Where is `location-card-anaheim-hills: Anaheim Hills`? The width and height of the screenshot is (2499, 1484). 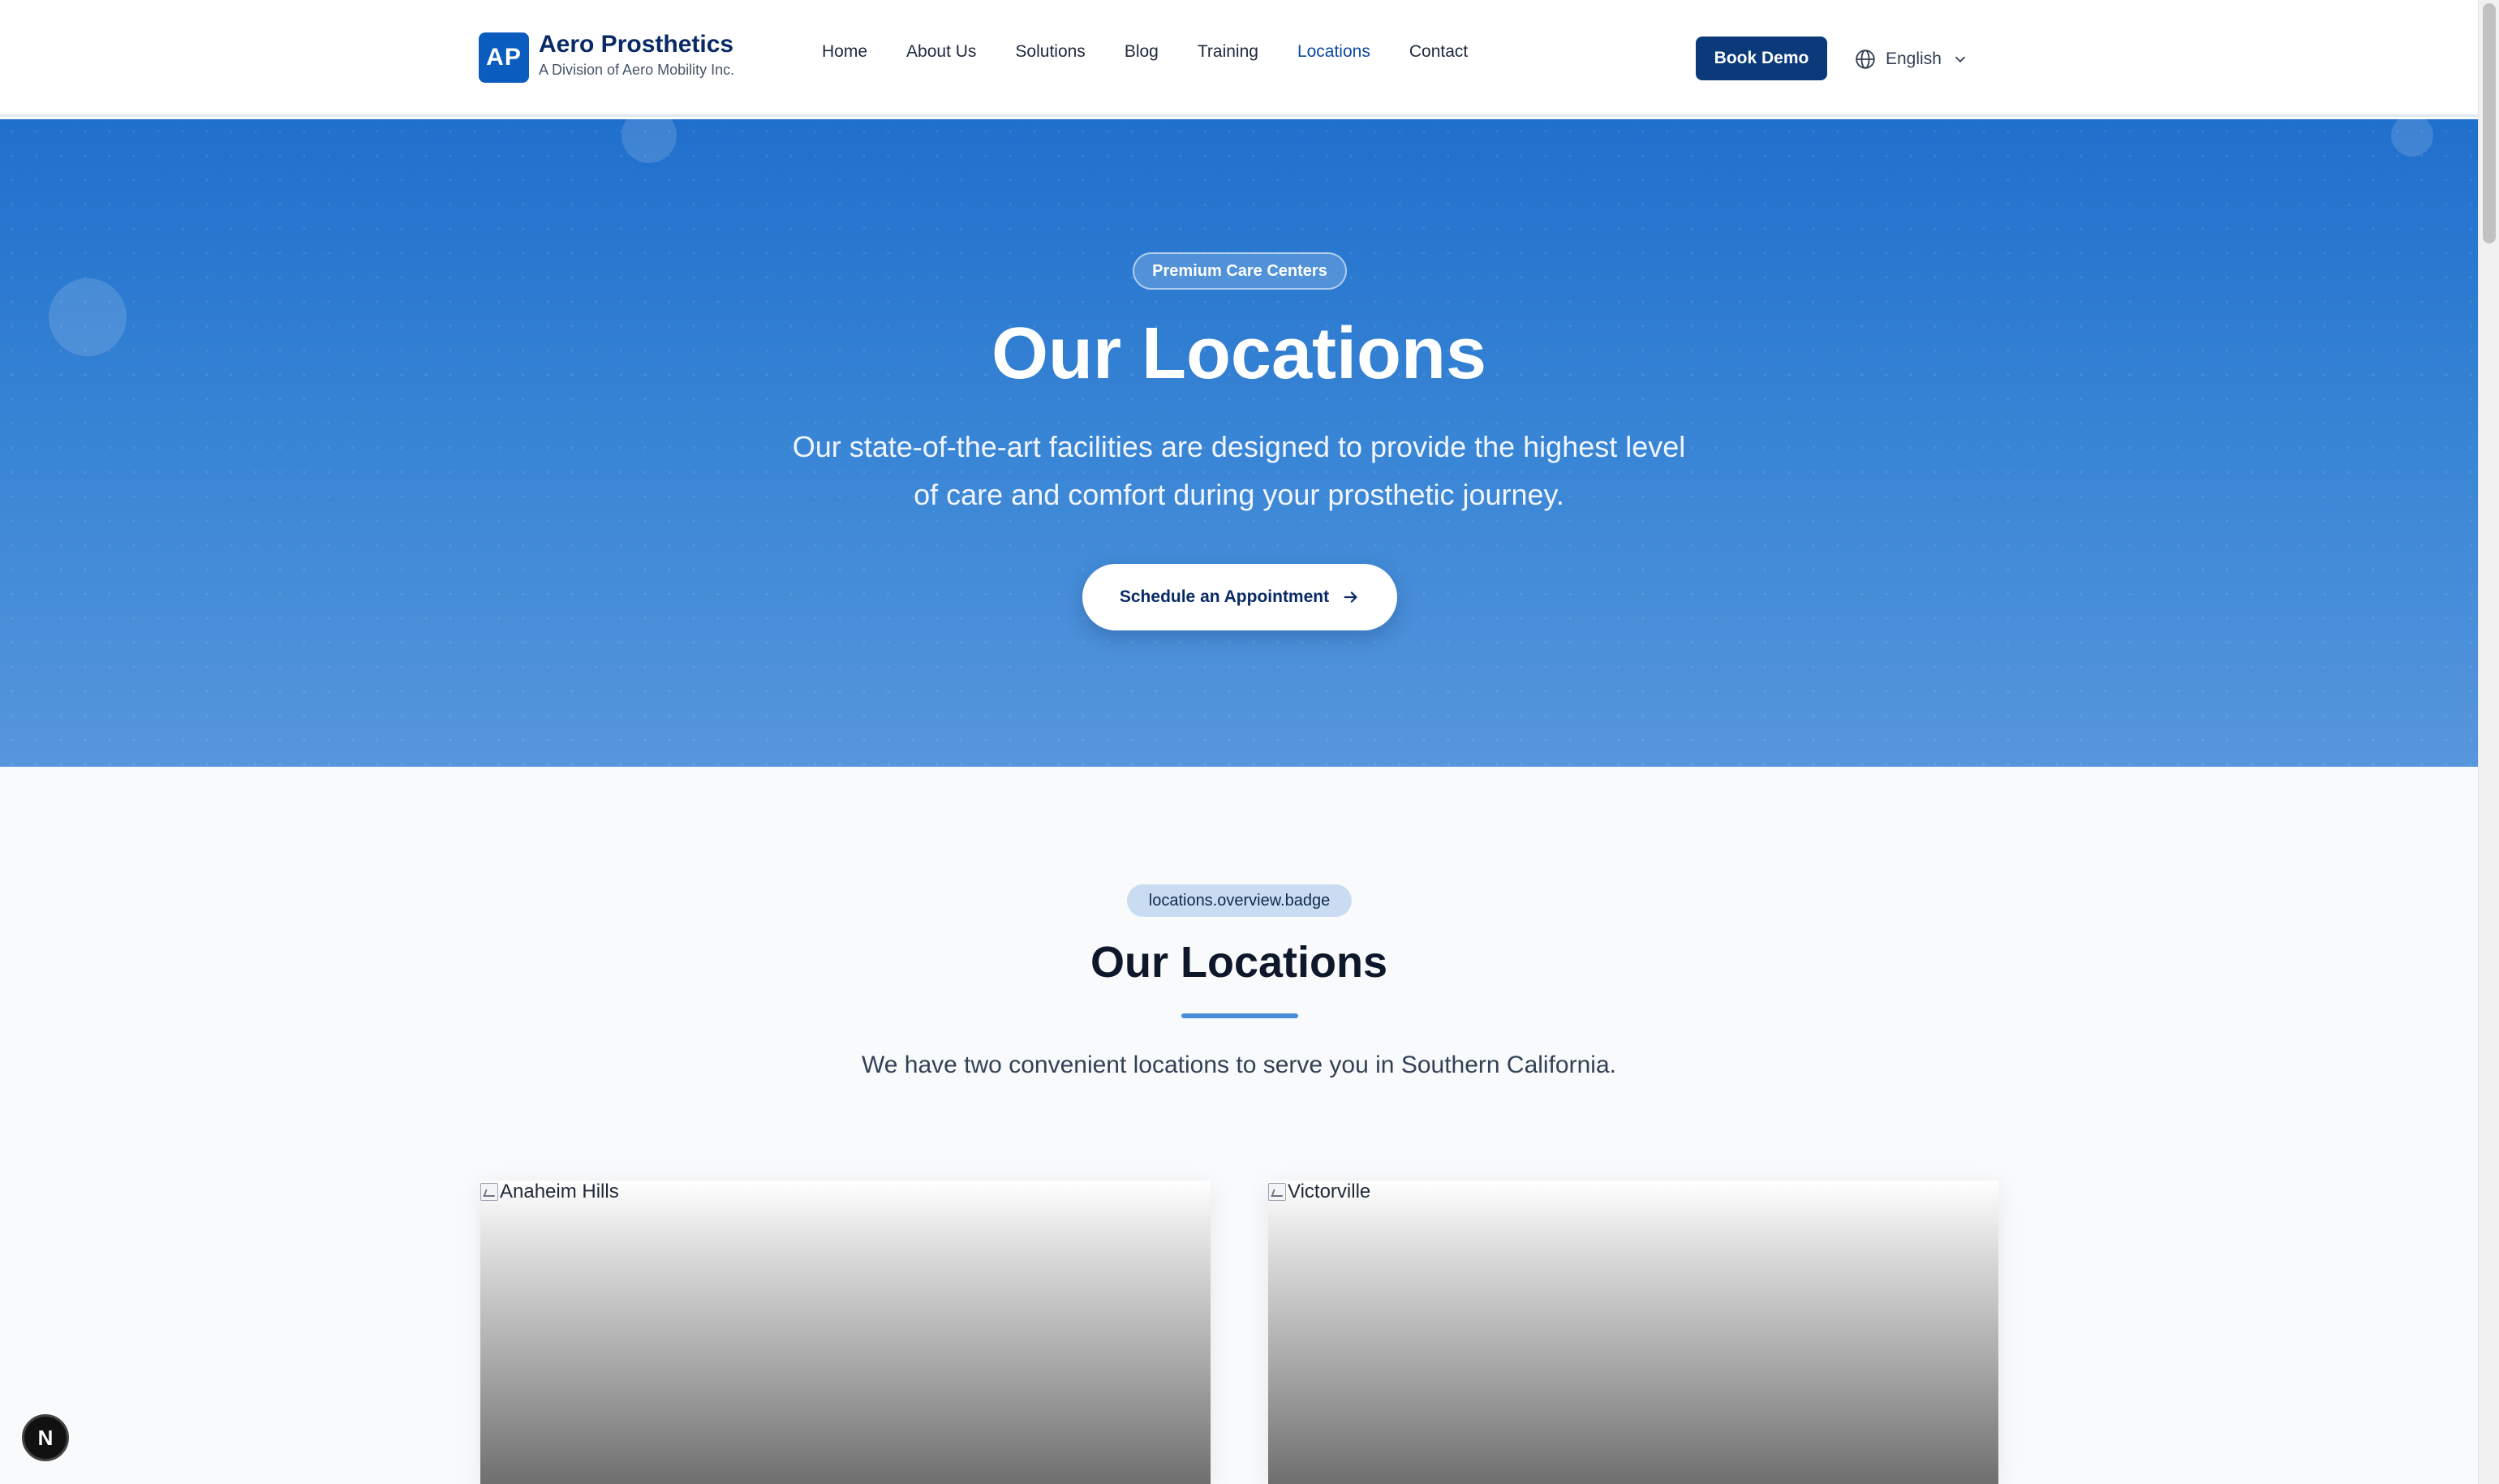 location-card-anaheim-hills: Anaheim Hills is located at coordinates (846, 1332).